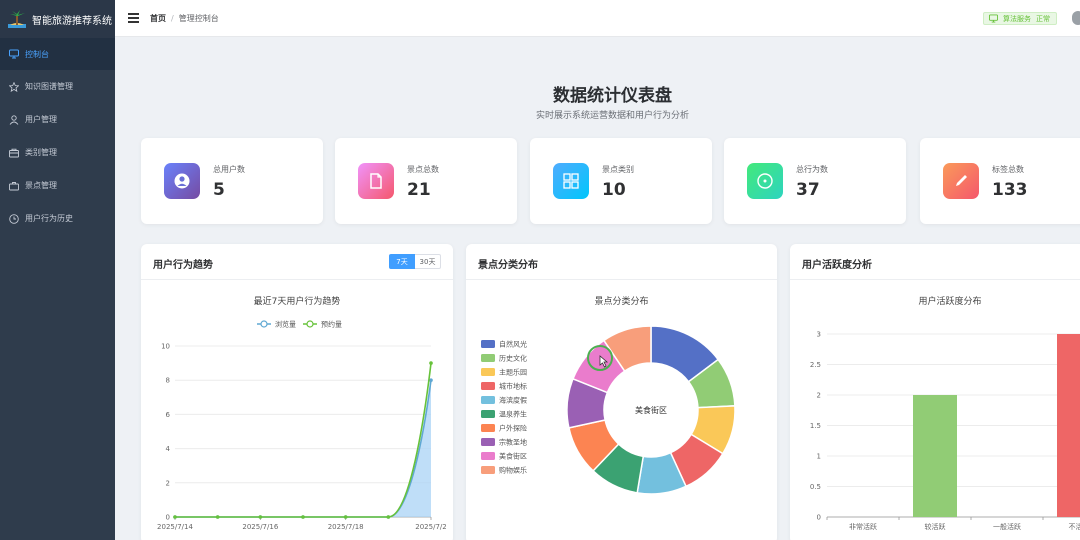  Describe the element at coordinates (513, 386) in the screenshot. I see `legend-label: 城市地标` at that location.